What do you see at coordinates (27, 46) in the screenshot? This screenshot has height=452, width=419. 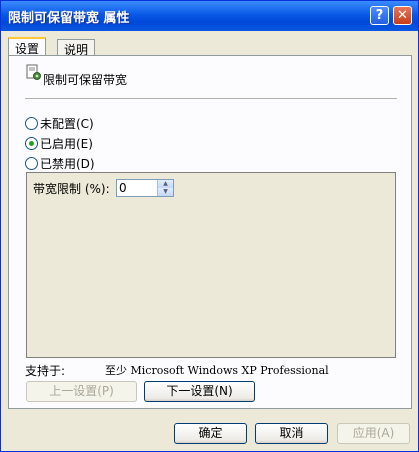 I see `tab-settings: 设置` at bounding box center [27, 46].